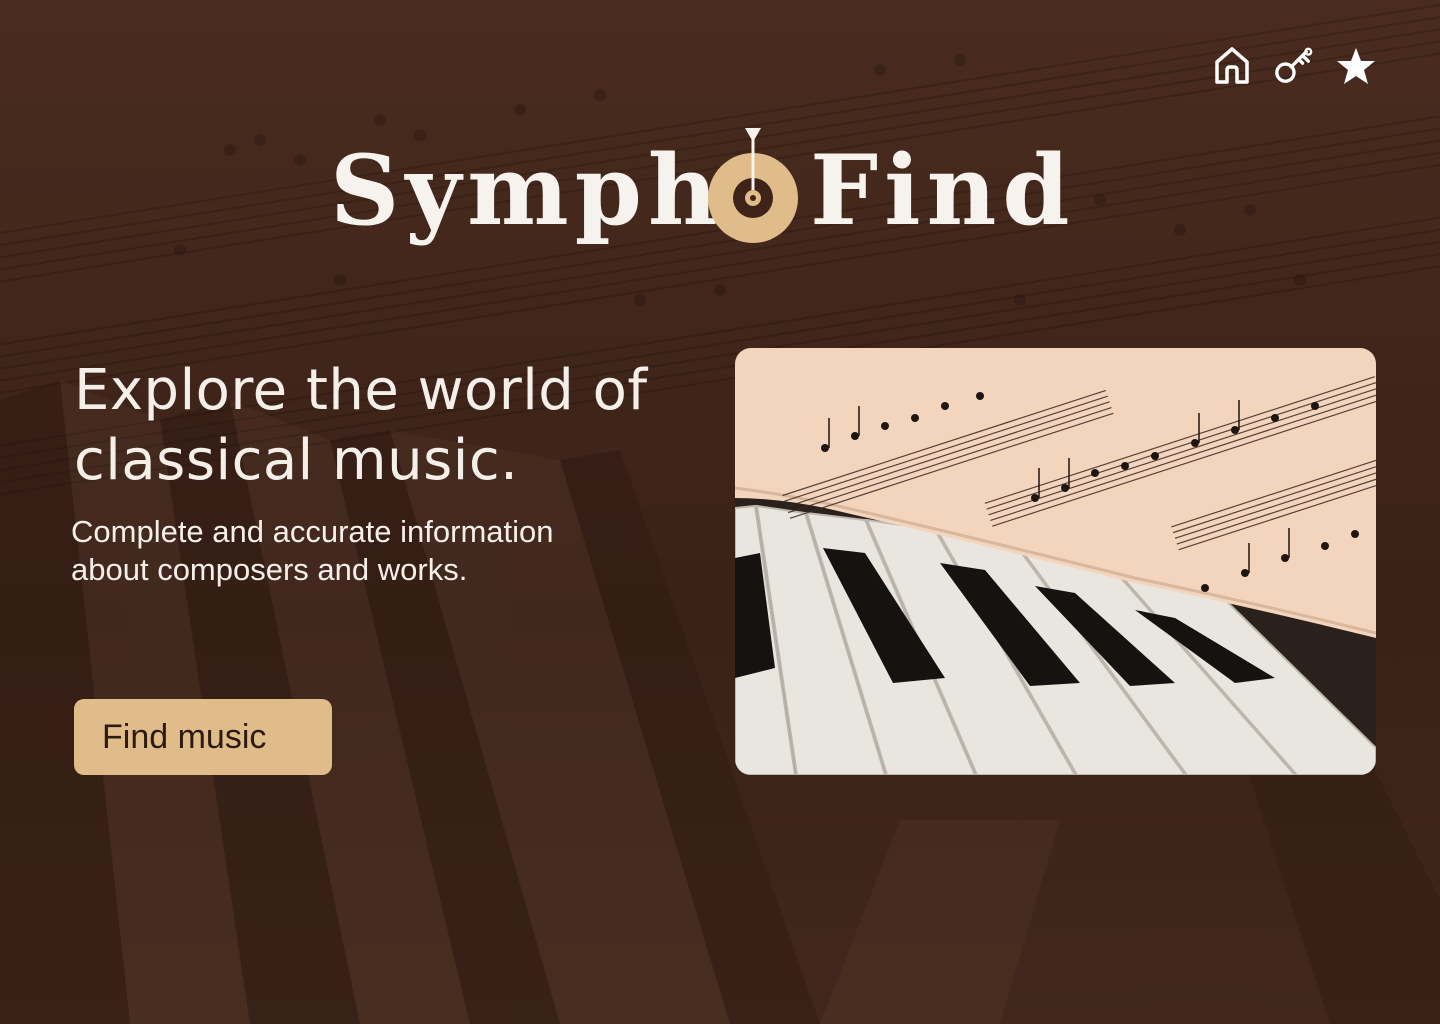  What do you see at coordinates (943, 190) in the screenshot?
I see `logo-text-right: Find` at bounding box center [943, 190].